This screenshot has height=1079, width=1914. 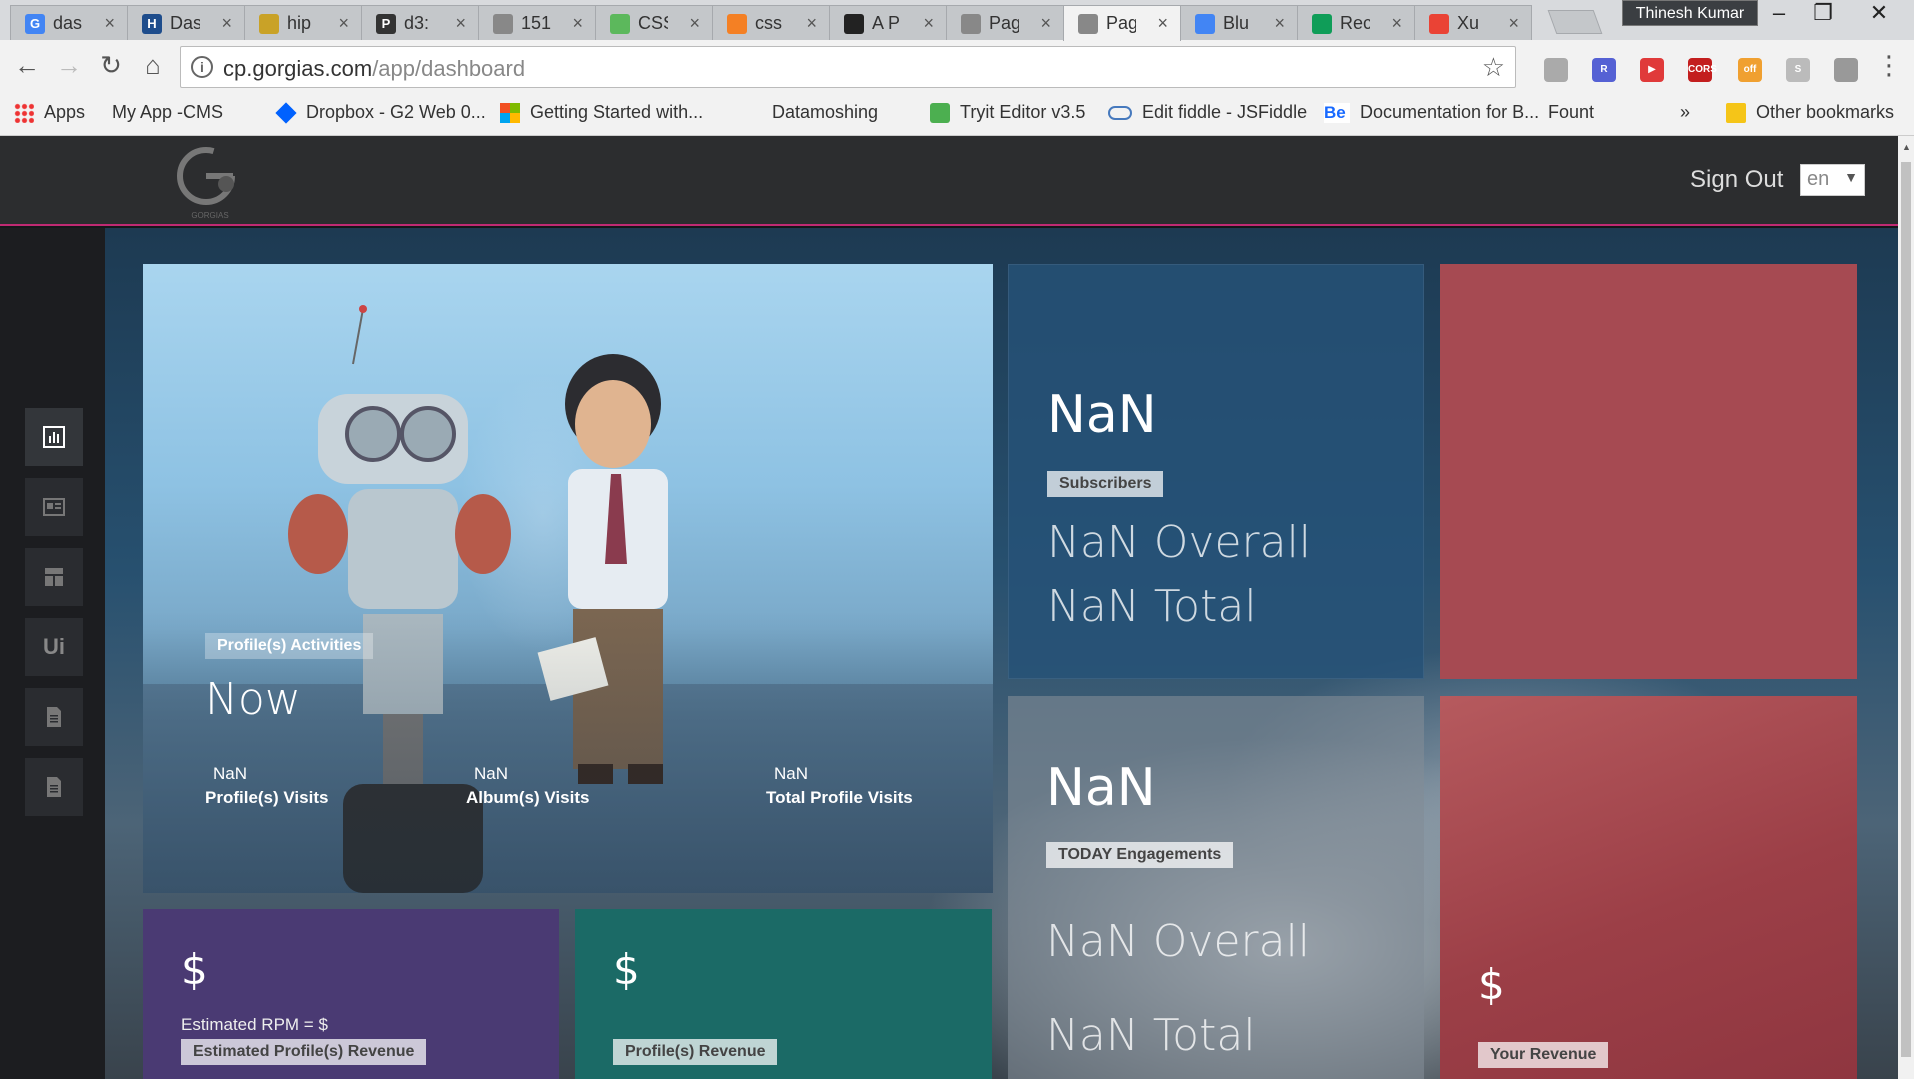 I want to click on sidebar-item-layout, so click(x=54, y=577).